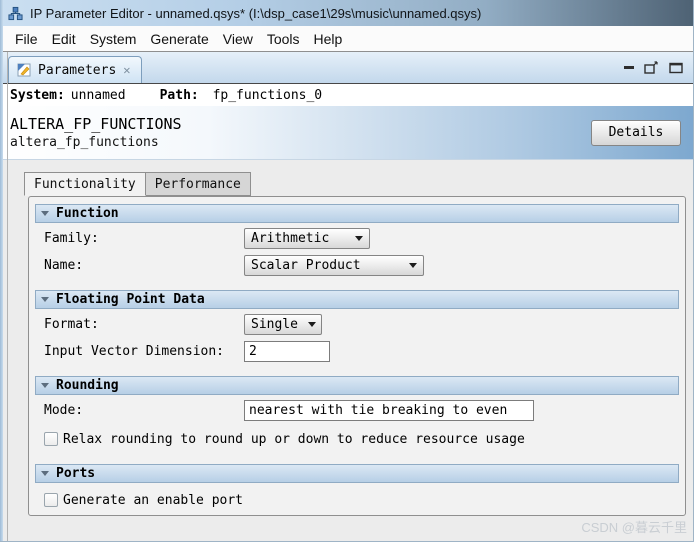 This screenshot has width=694, height=542. Describe the element at coordinates (26, 39) in the screenshot. I see `menu-item-file: File` at that location.